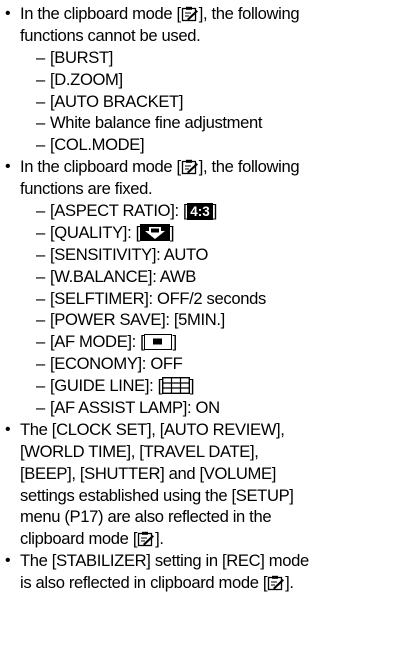  What do you see at coordinates (154, 232) in the screenshot?
I see `quality-standard-icon` at bounding box center [154, 232].